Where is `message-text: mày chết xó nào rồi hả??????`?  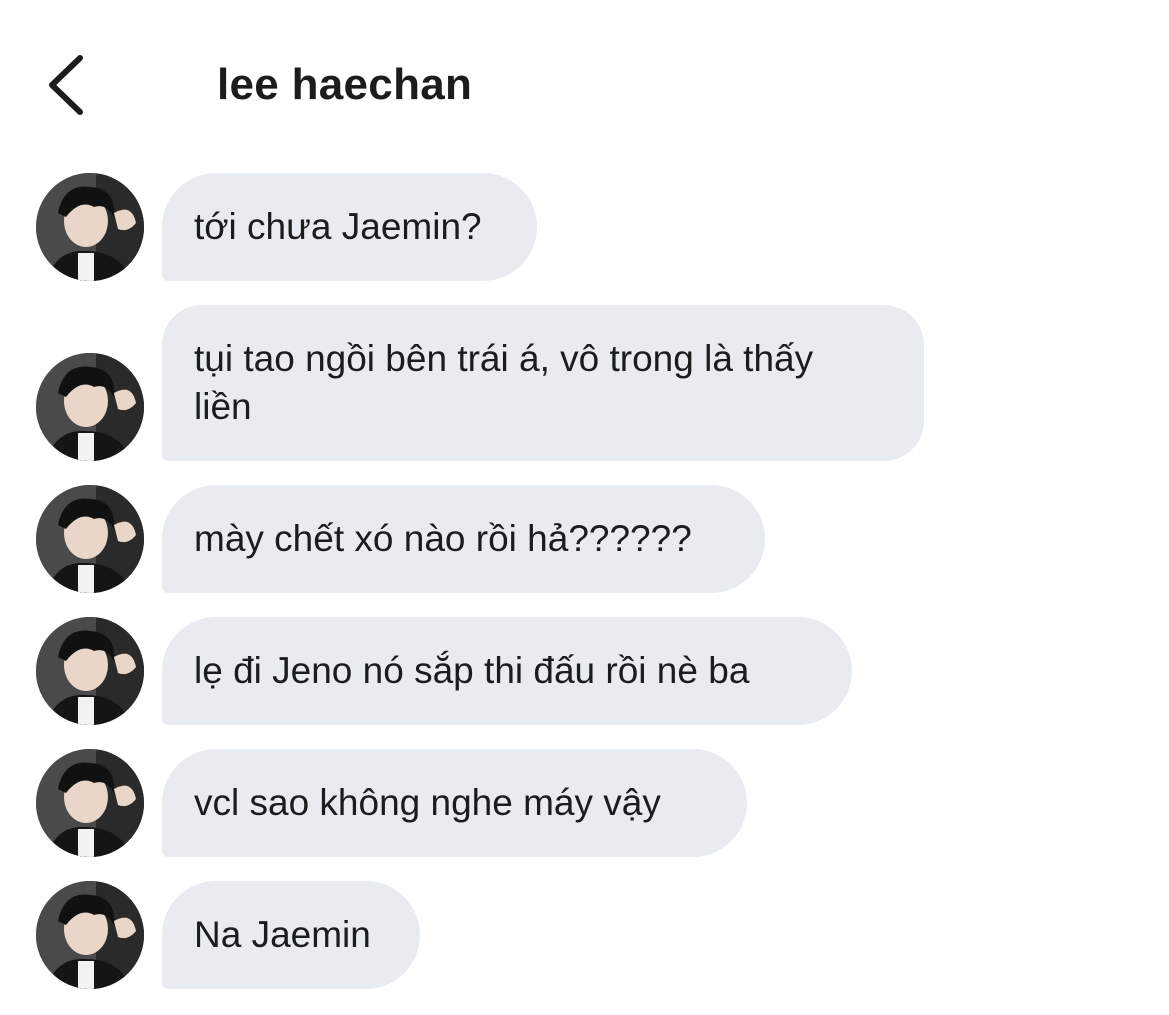 message-text: mày chết xó nào rồi hả?????? is located at coordinates (443, 538).